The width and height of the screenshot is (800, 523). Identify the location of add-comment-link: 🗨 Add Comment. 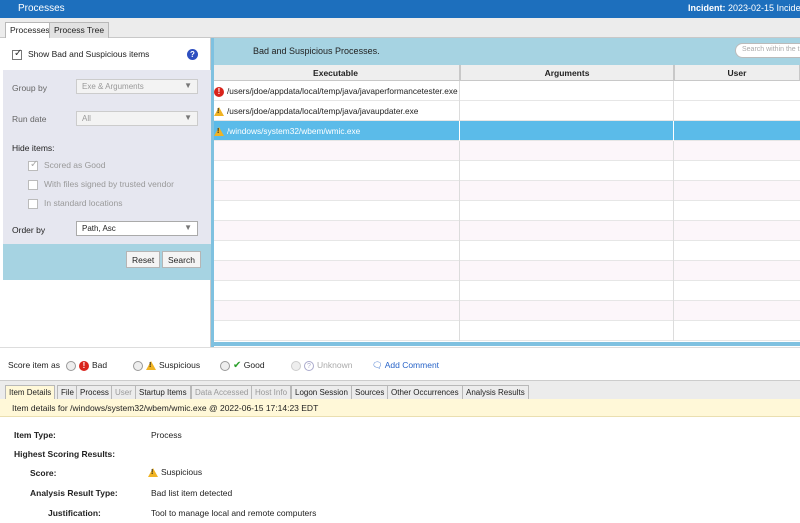
(405, 365).